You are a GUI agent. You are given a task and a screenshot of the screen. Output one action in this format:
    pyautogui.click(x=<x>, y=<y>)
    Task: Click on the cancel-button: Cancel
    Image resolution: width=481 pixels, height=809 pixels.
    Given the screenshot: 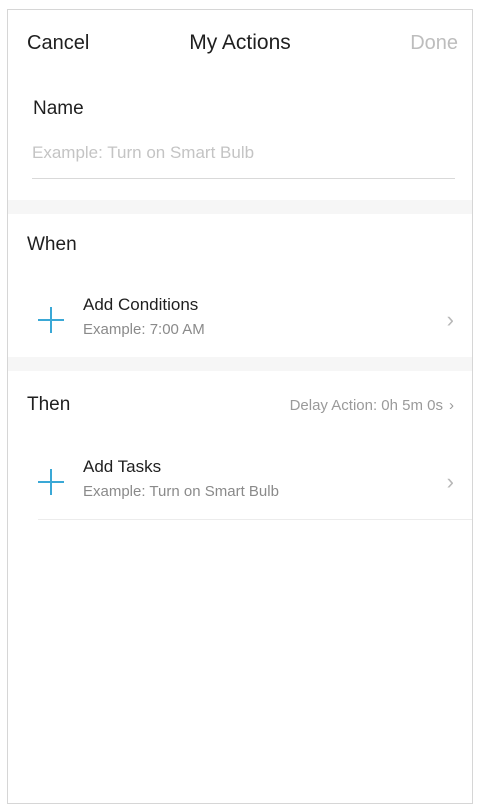 What is the action you would take?
    pyautogui.click(x=58, y=43)
    